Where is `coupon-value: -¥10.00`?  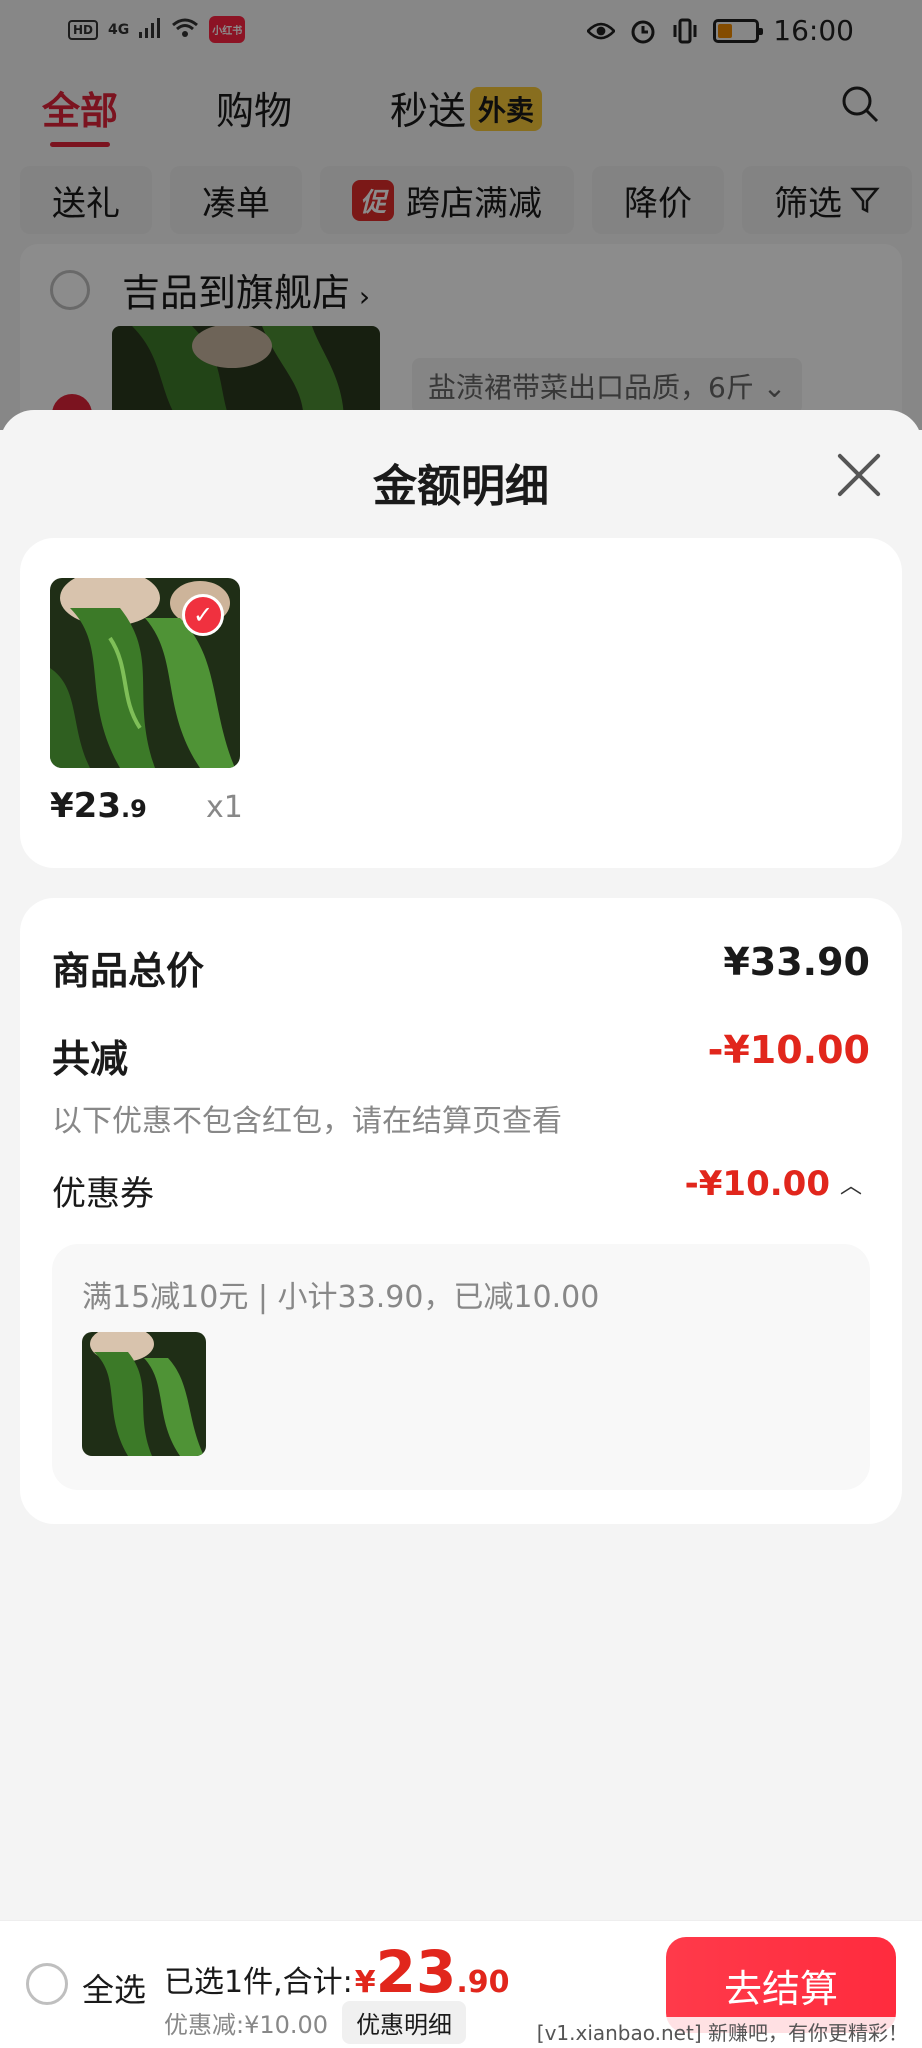 coupon-value: -¥10.00 is located at coordinates (757, 1184).